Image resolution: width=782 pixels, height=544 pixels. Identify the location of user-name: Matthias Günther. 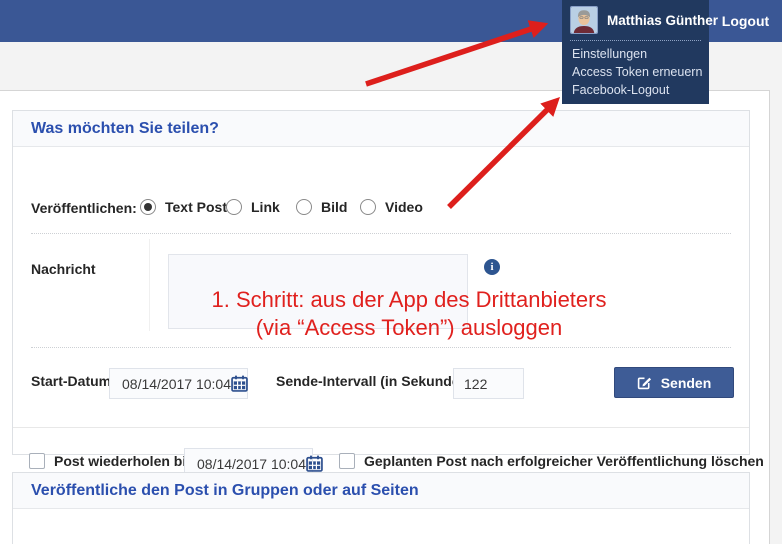
(662, 20).